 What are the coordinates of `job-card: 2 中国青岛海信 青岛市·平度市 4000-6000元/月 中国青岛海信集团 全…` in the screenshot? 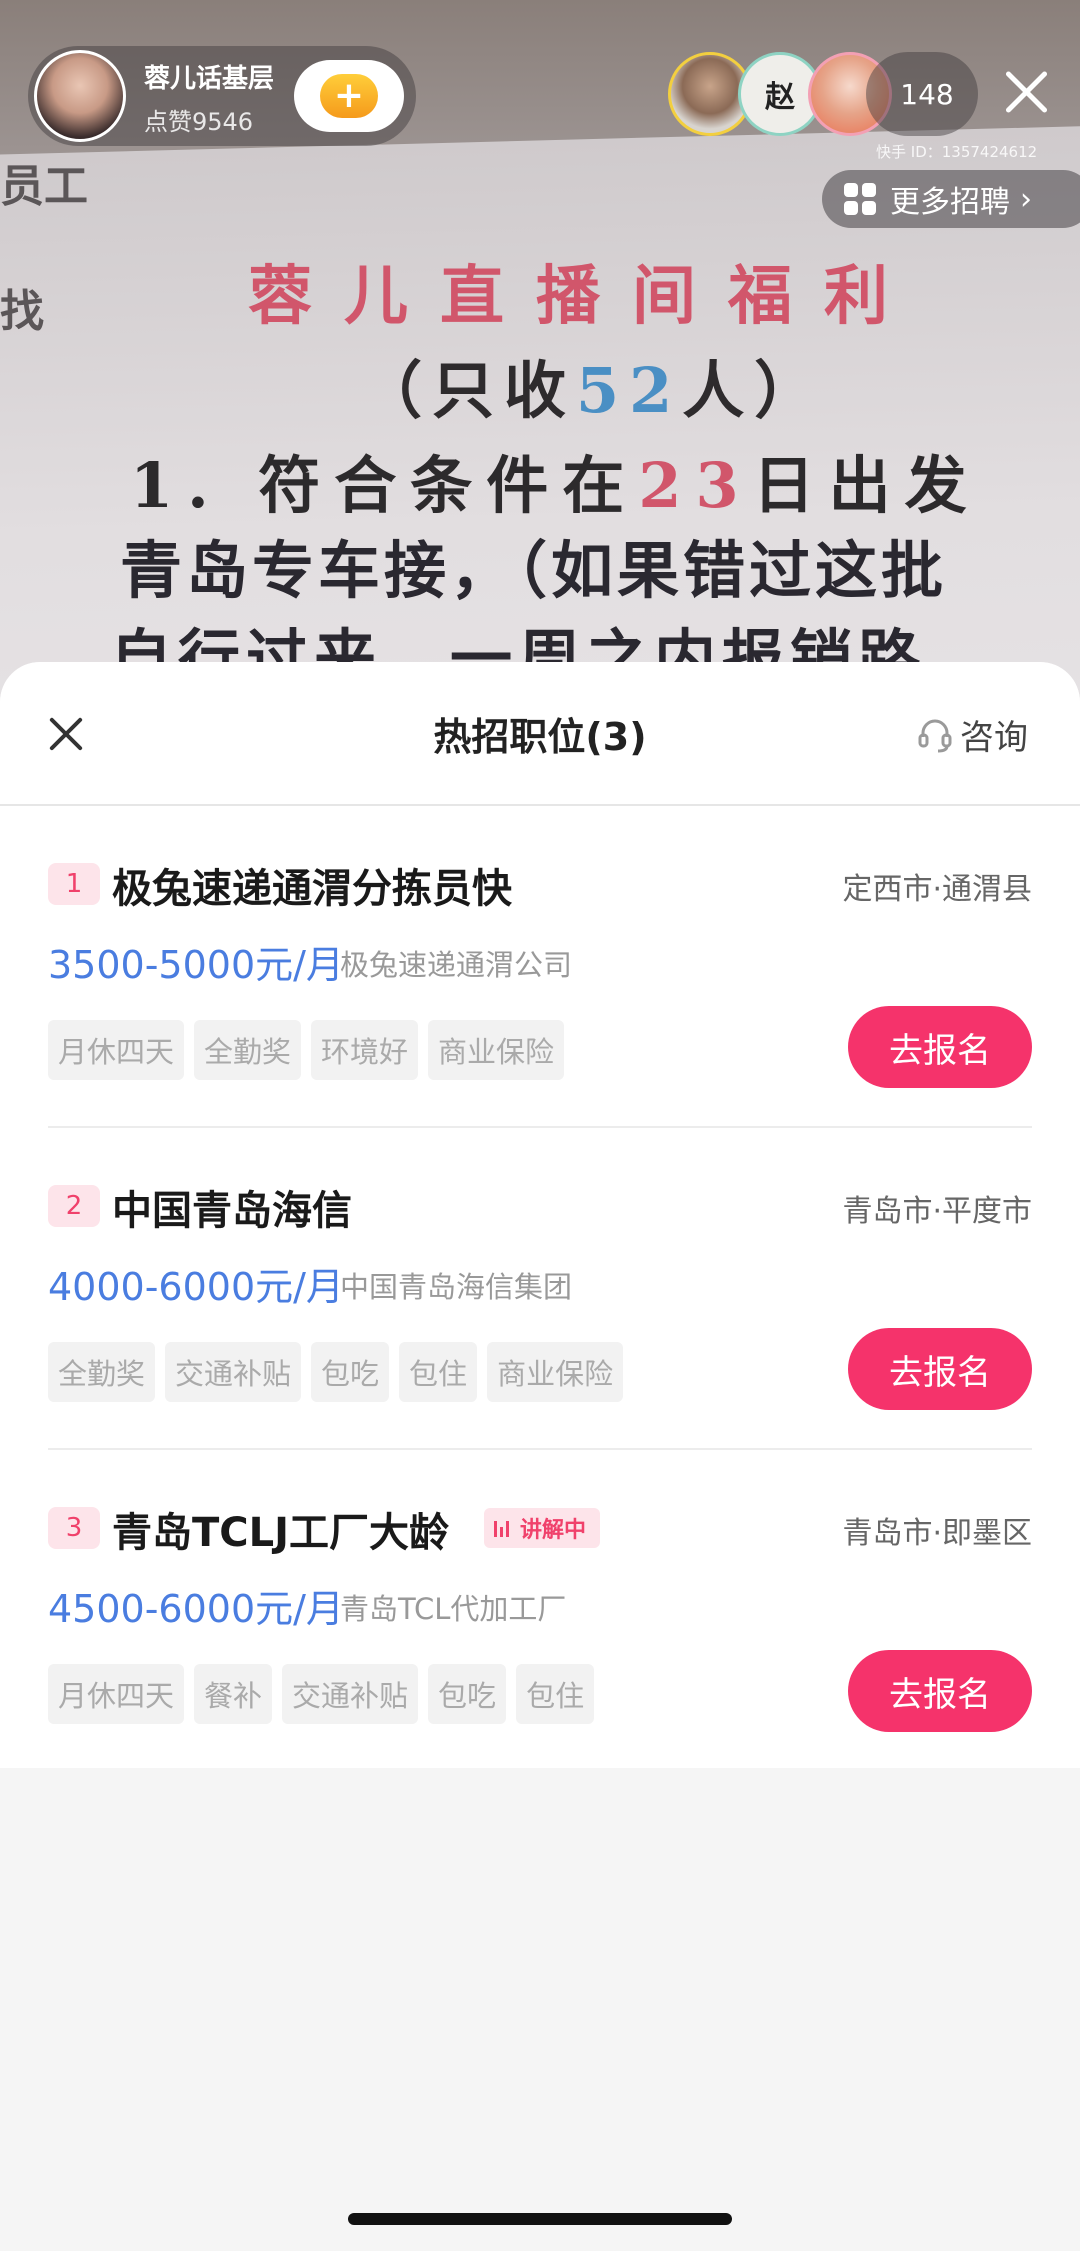 It's located at (540, 1289).